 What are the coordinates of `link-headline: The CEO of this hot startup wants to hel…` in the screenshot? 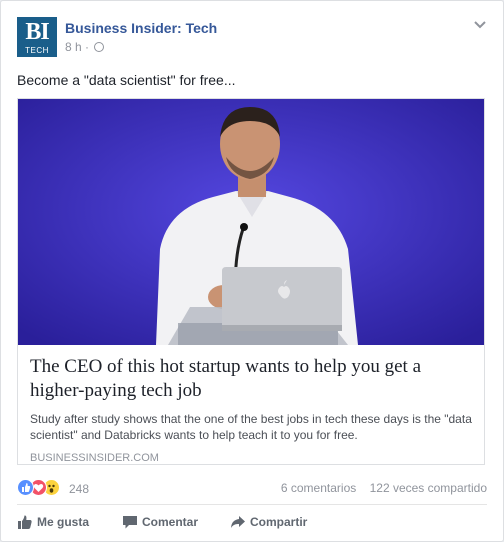 It's located at (252, 379).